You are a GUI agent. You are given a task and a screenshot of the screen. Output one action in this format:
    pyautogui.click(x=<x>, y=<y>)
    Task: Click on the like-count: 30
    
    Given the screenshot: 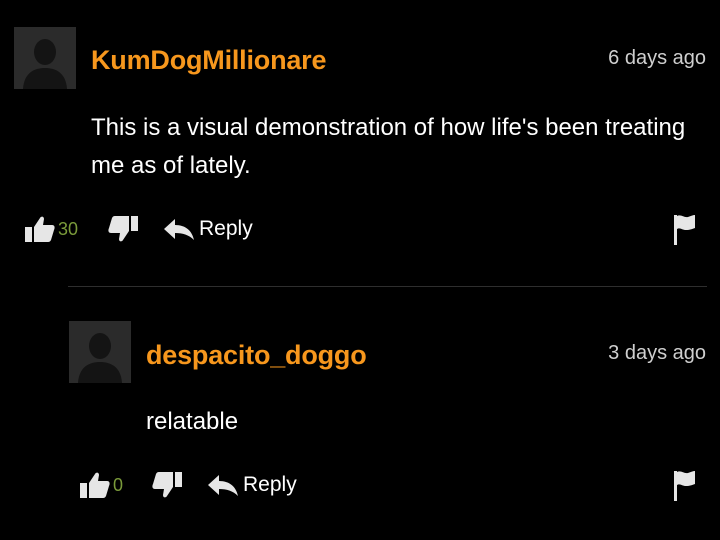 What is the action you would take?
    pyautogui.click(x=68, y=228)
    